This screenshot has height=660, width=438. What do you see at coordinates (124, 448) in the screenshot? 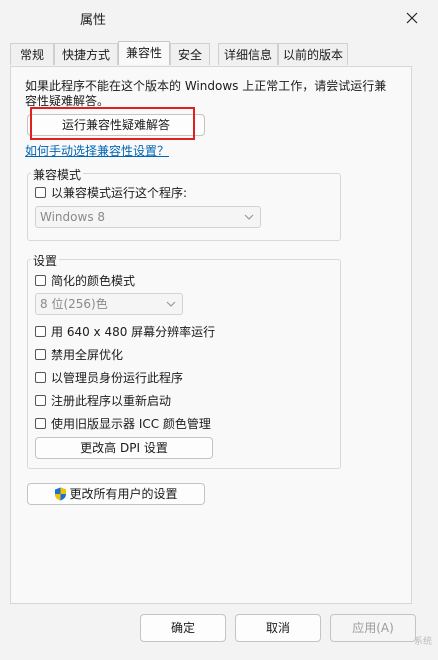
I see `change-dpi-button: 更改高 DPI 设置` at bounding box center [124, 448].